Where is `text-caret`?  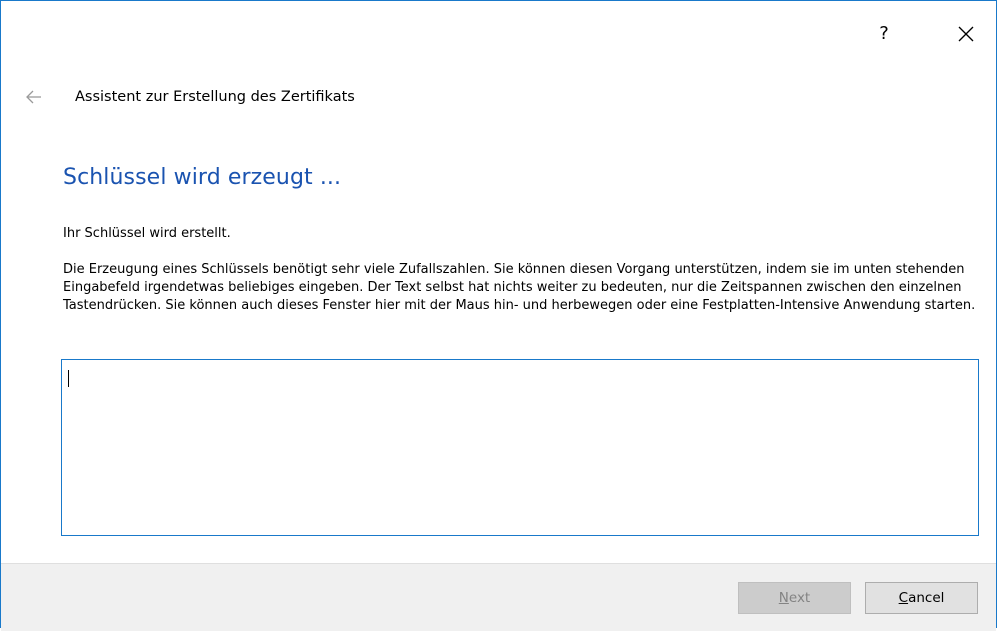 text-caret is located at coordinates (68, 378).